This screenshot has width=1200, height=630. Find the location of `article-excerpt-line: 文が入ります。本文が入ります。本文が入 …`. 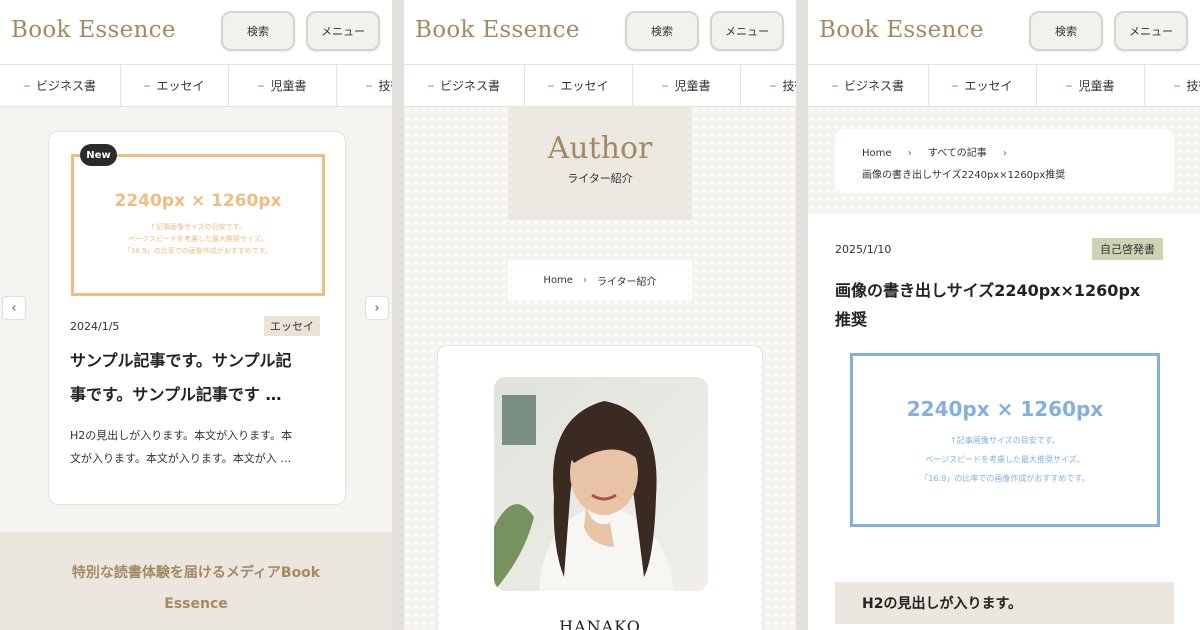

article-excerpt-line: 文が入ります。本文が入ります。本文が入 … is located at coordinates (181, 458).